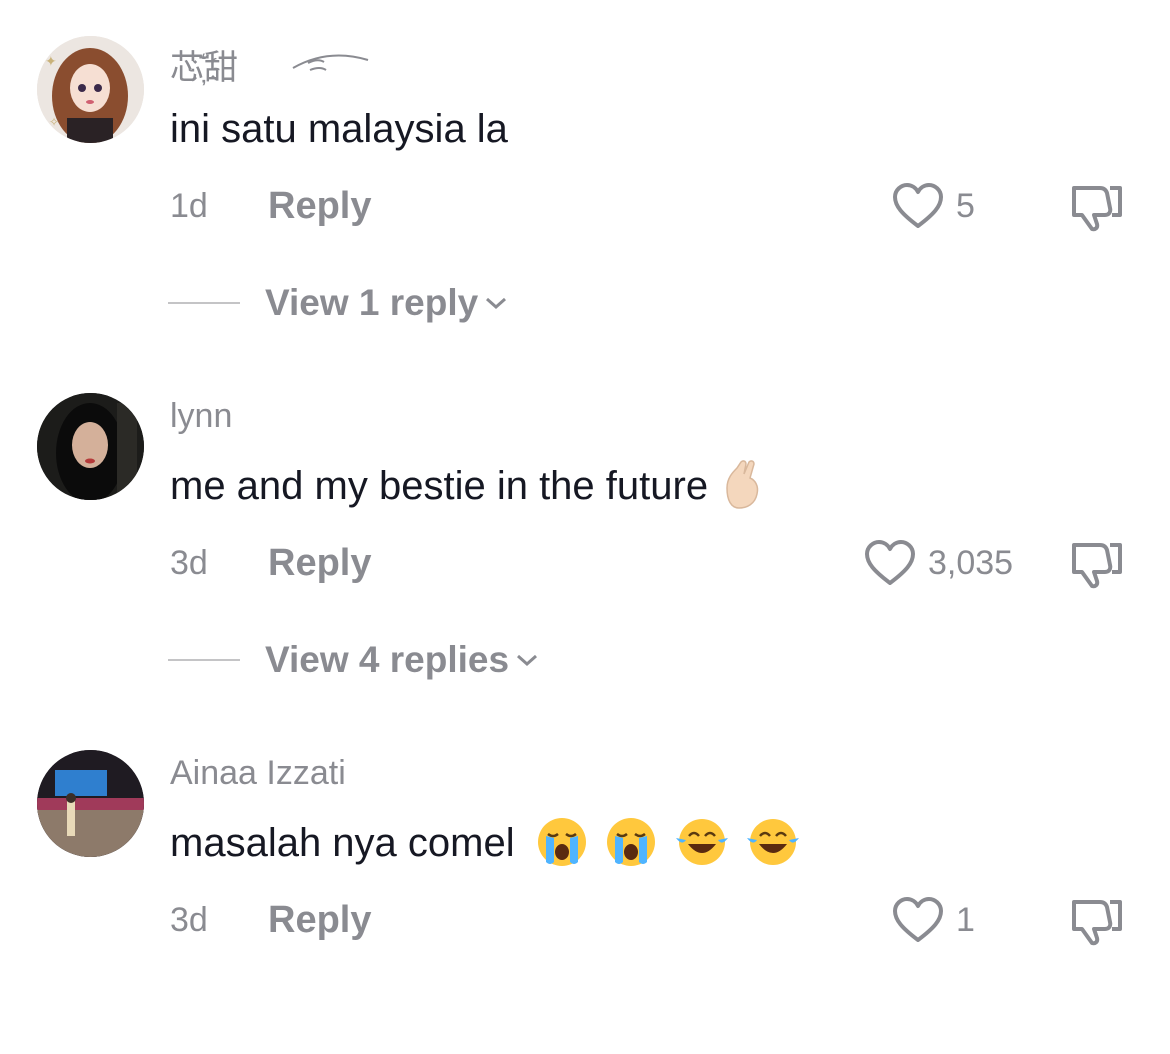 The width and height of the screenshot is (1170, 1054). I want to click on like-count: 3,035, so click(971, 562).